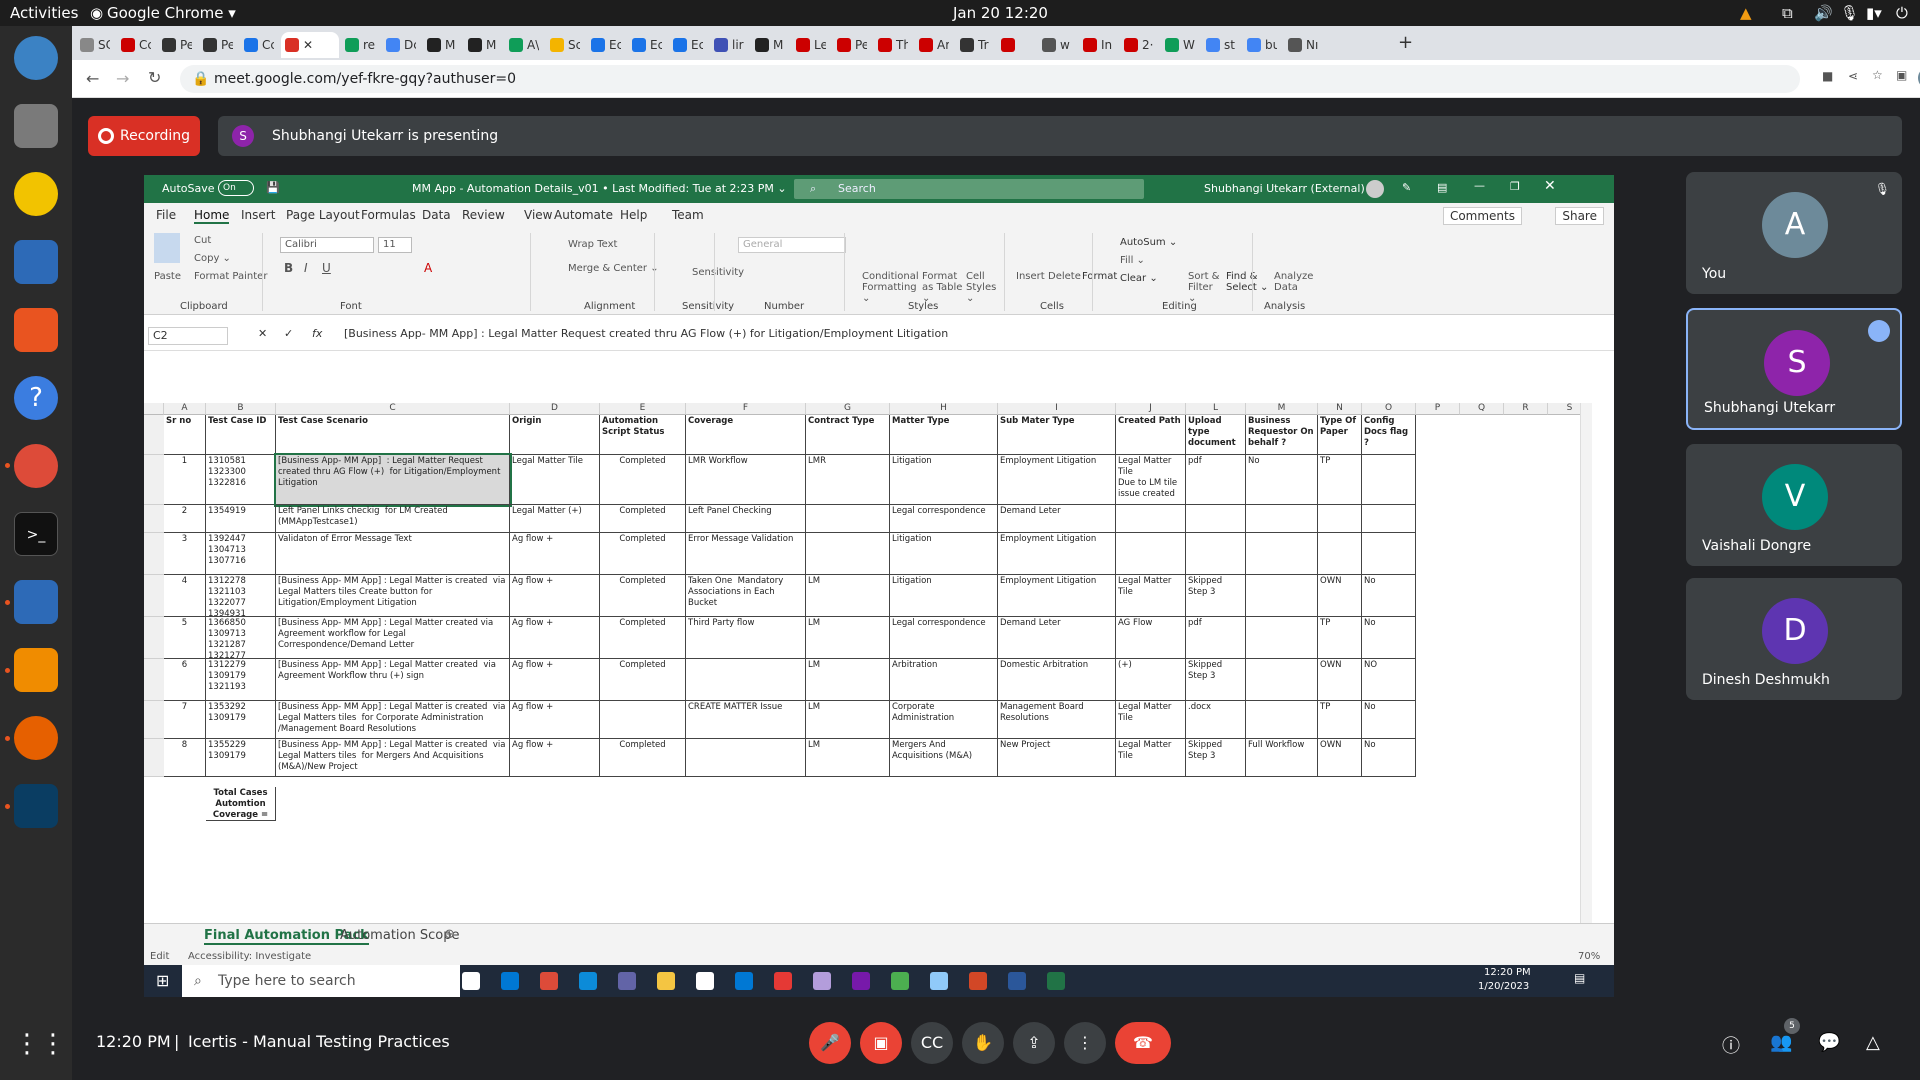 The height and width of the screenshot is (1080, 1920). Describe the element at coordinates (185, 519) in the screenshot. I see `table-cell: 2` at that location.